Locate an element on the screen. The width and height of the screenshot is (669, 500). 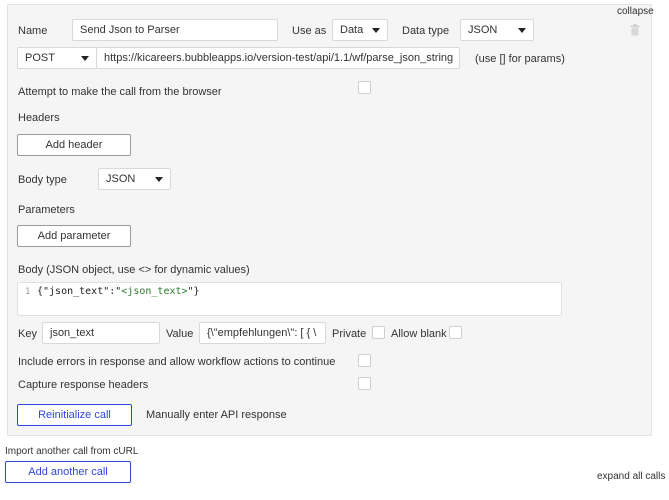
value-label: Value is located at coordinates (180, 334).